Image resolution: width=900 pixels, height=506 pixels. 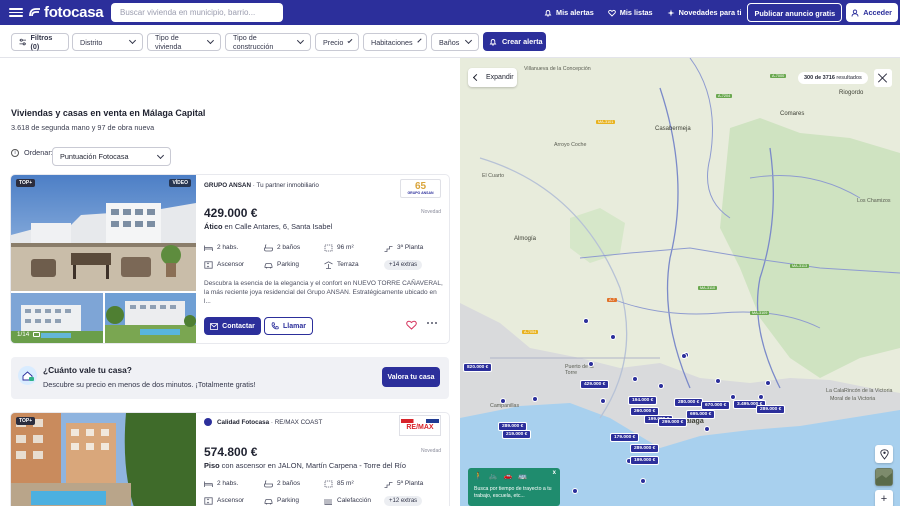 What do you see at coordinates (595, 384) in the screenshot?
I see `map-price-tag: 429.000 €` at bounding box center [595, 384].